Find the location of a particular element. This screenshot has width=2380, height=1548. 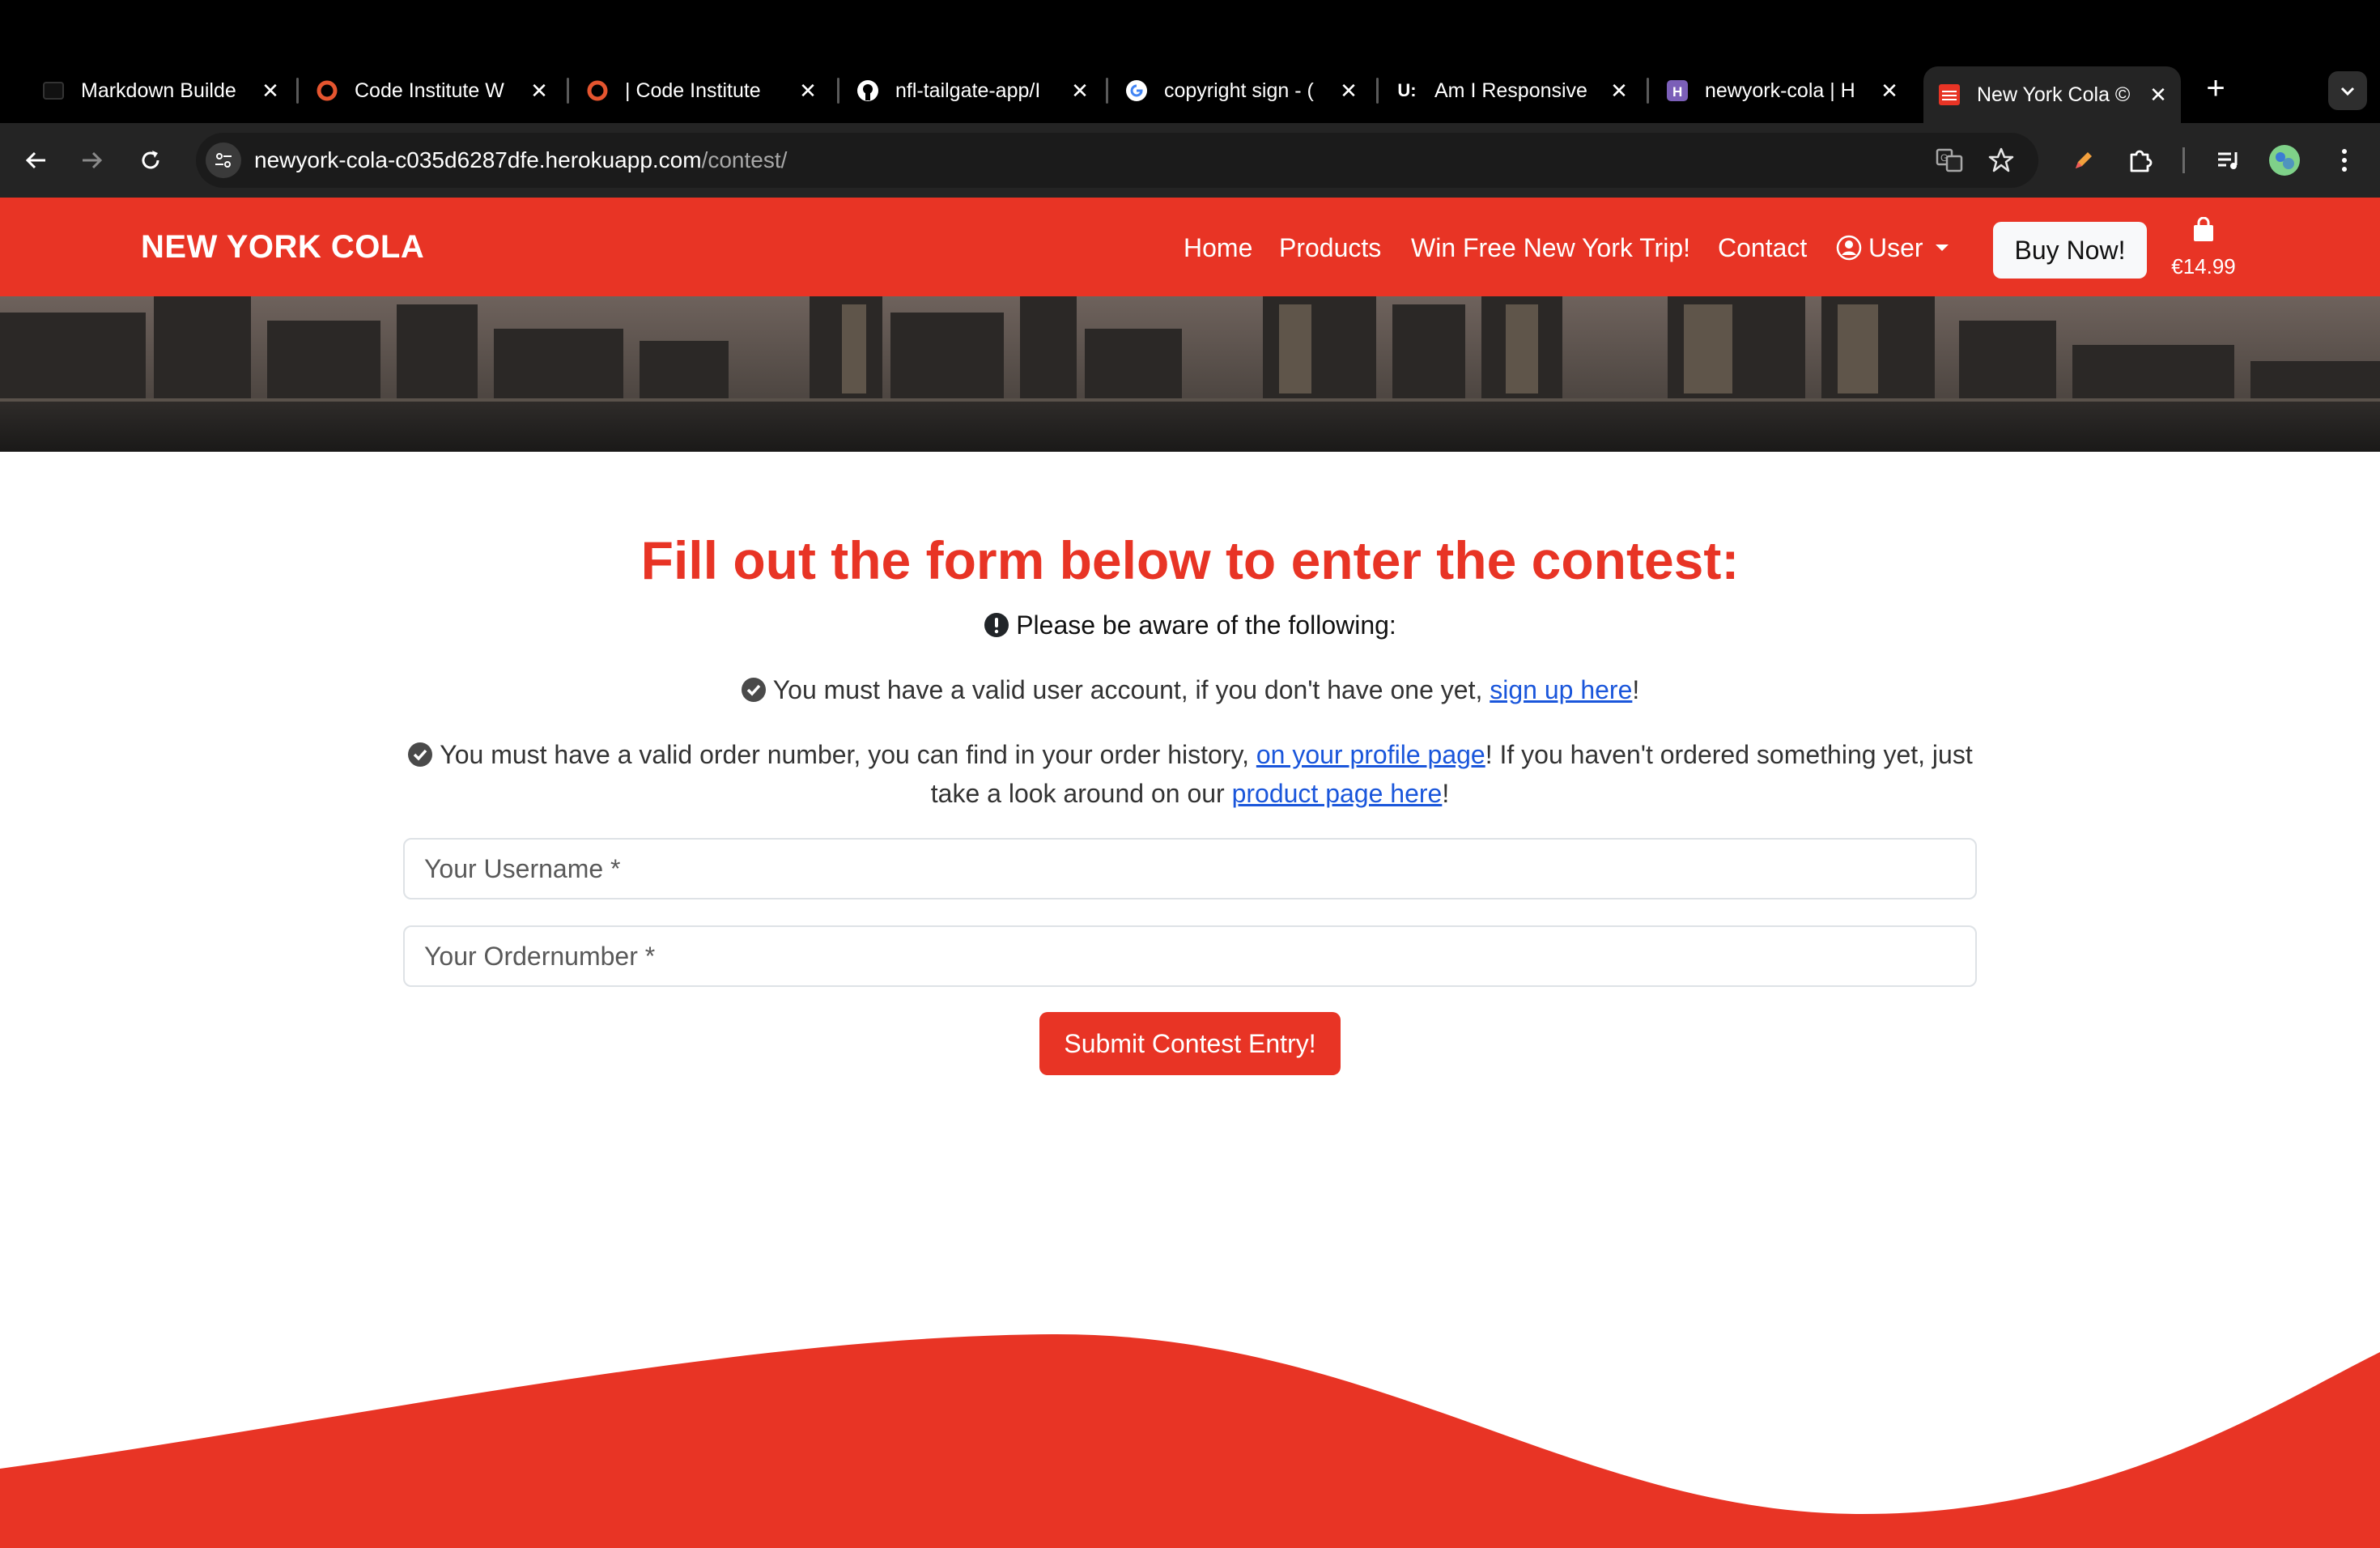

reload-icon is located at coordinates (150, 160).